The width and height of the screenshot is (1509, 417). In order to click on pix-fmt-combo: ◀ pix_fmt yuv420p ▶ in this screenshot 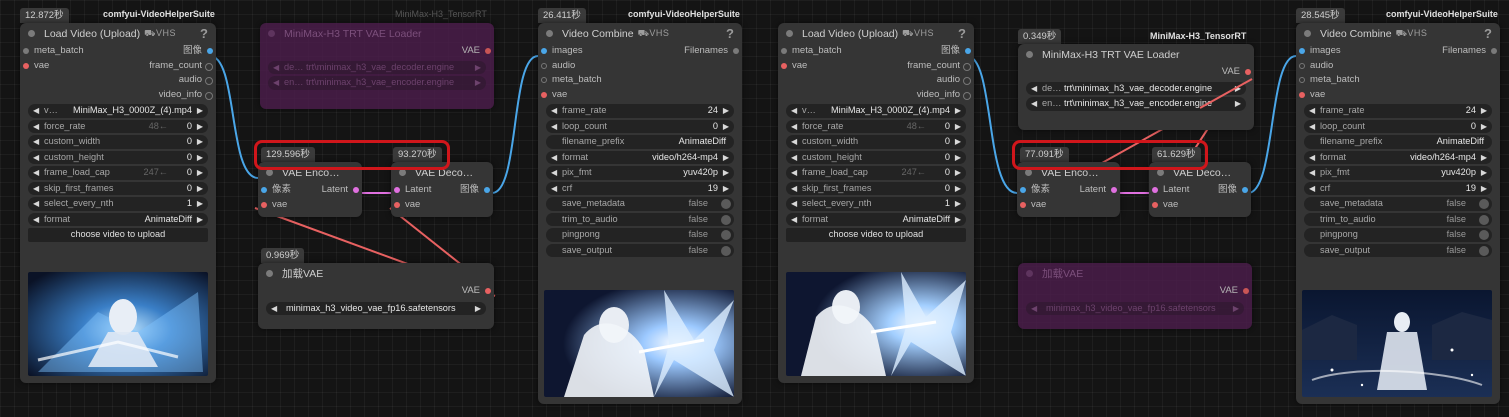, I will do `click(640, 173)`.